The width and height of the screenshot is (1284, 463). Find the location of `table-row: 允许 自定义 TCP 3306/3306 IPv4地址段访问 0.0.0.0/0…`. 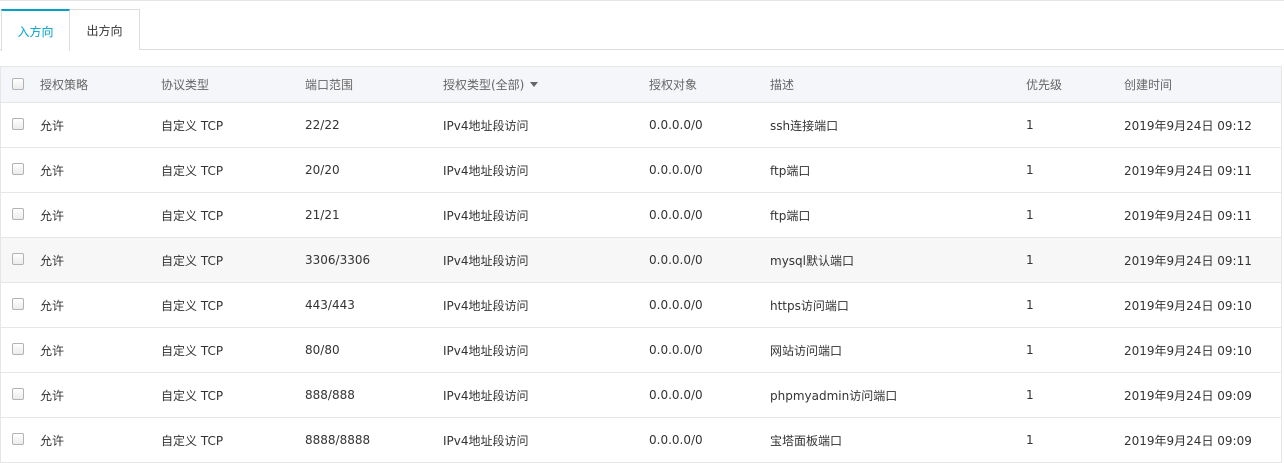

table-row: 允许 自定义 TCP 3306/3306 IPv4地址段访问 0.0.0.0/0… is located at coordinates (641, 260).